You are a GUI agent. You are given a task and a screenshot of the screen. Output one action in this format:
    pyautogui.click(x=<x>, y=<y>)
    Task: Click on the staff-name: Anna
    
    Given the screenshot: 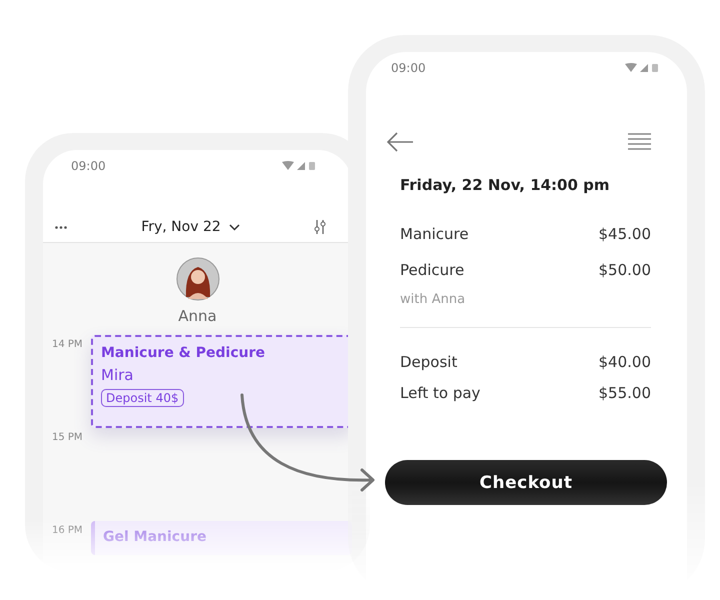 What is the action you would take?
    pyautogui.click(x=197, y=316)
    